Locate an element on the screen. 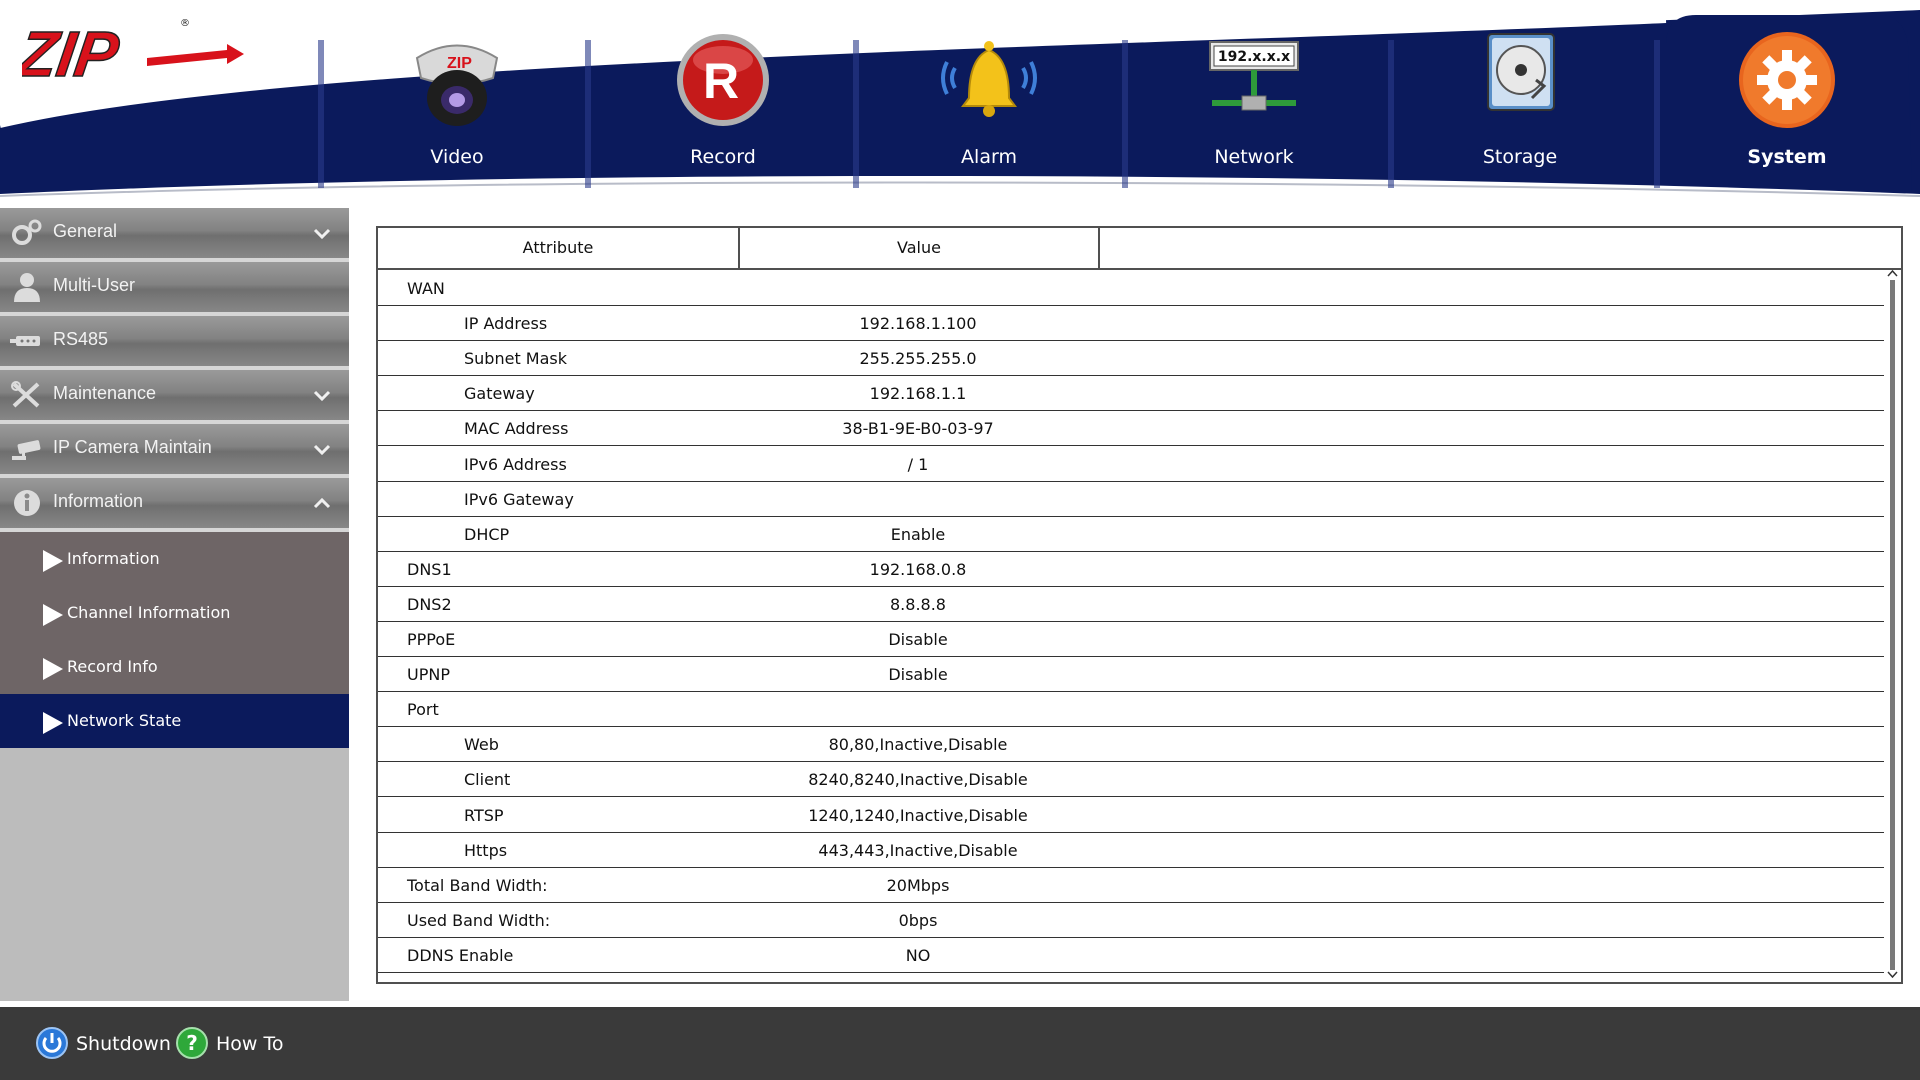  sidebar-menu-ip-camera-maintain: IP Camera Maintain is located at coordinates (174, 451).